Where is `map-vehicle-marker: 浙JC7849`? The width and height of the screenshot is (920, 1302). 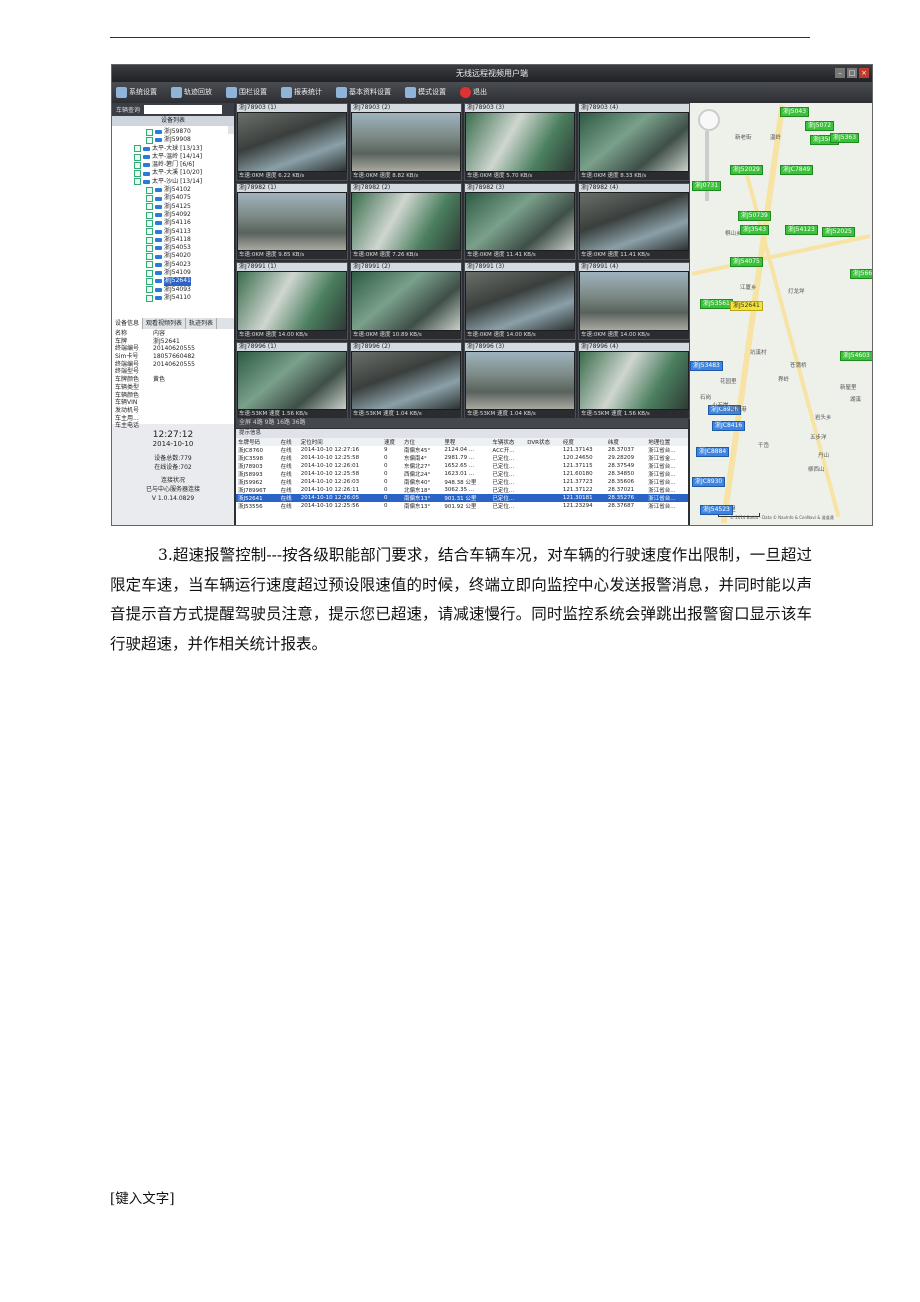 map-vehicle-marker: 浙JC7849 is located at coordinates (797, 170).